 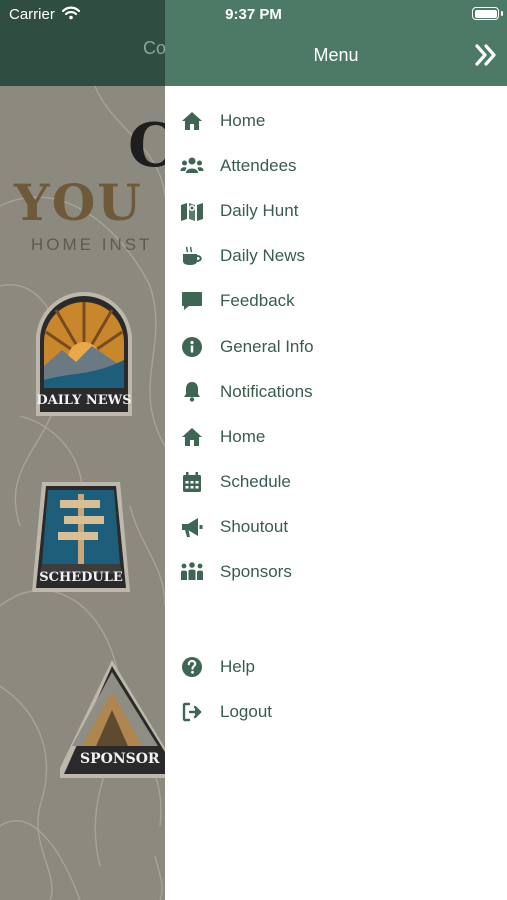 I want to click on sponsors-badge: SPONSOR, so click(x=111, y=720).